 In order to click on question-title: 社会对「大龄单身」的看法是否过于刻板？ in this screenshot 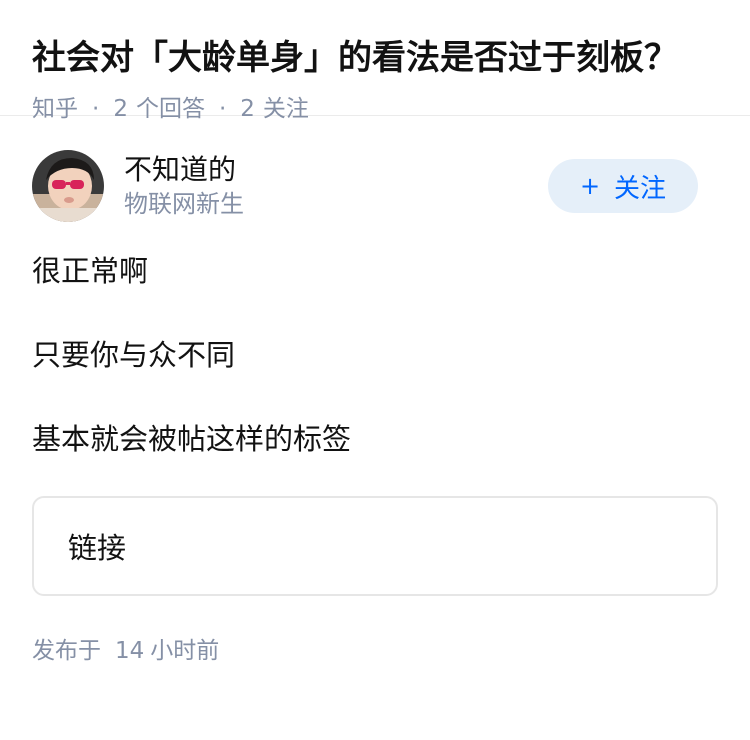, I will do `click(375, 58)`.